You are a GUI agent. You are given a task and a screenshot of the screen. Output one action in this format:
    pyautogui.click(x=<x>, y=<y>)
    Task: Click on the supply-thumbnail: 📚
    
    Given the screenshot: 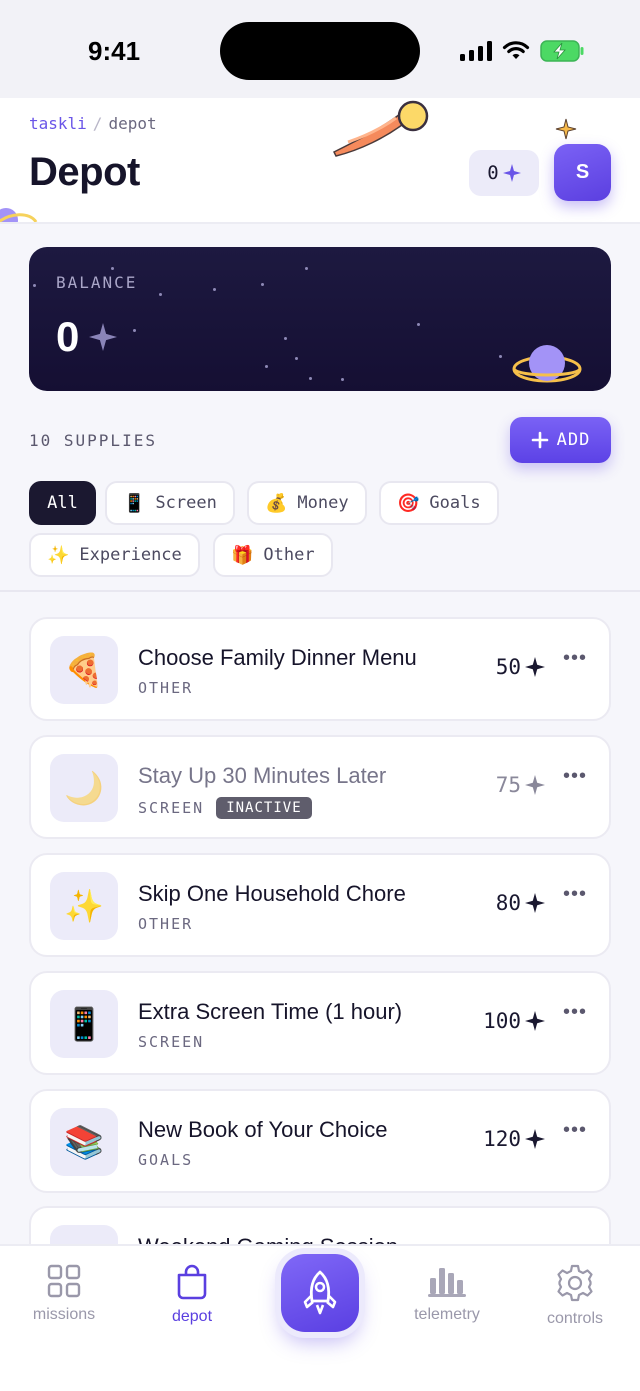 What is the action you would take?
    pyautogui.click(x=84, y=1142)
    